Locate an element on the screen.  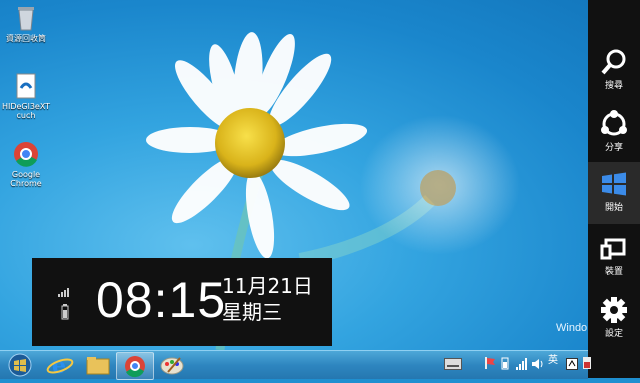
paint-palette-icon is located at coordinates (172, 366).